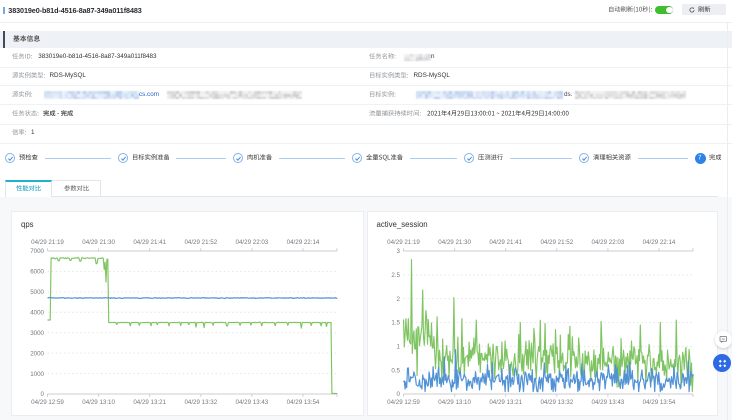  I want to click on svg-text: 3, so click(398, 251).